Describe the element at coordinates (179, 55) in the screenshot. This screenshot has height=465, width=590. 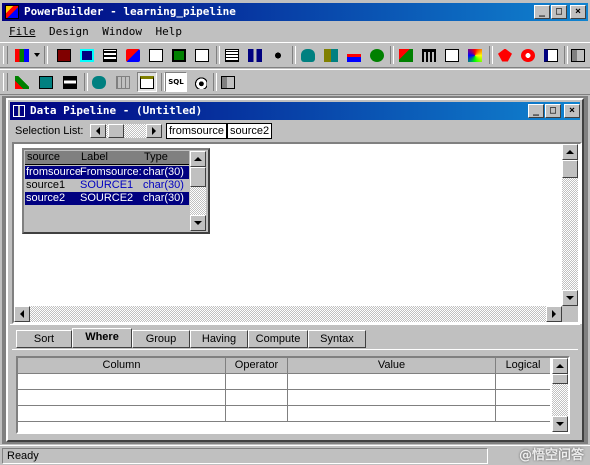
I see `user-object-icon` at that location.